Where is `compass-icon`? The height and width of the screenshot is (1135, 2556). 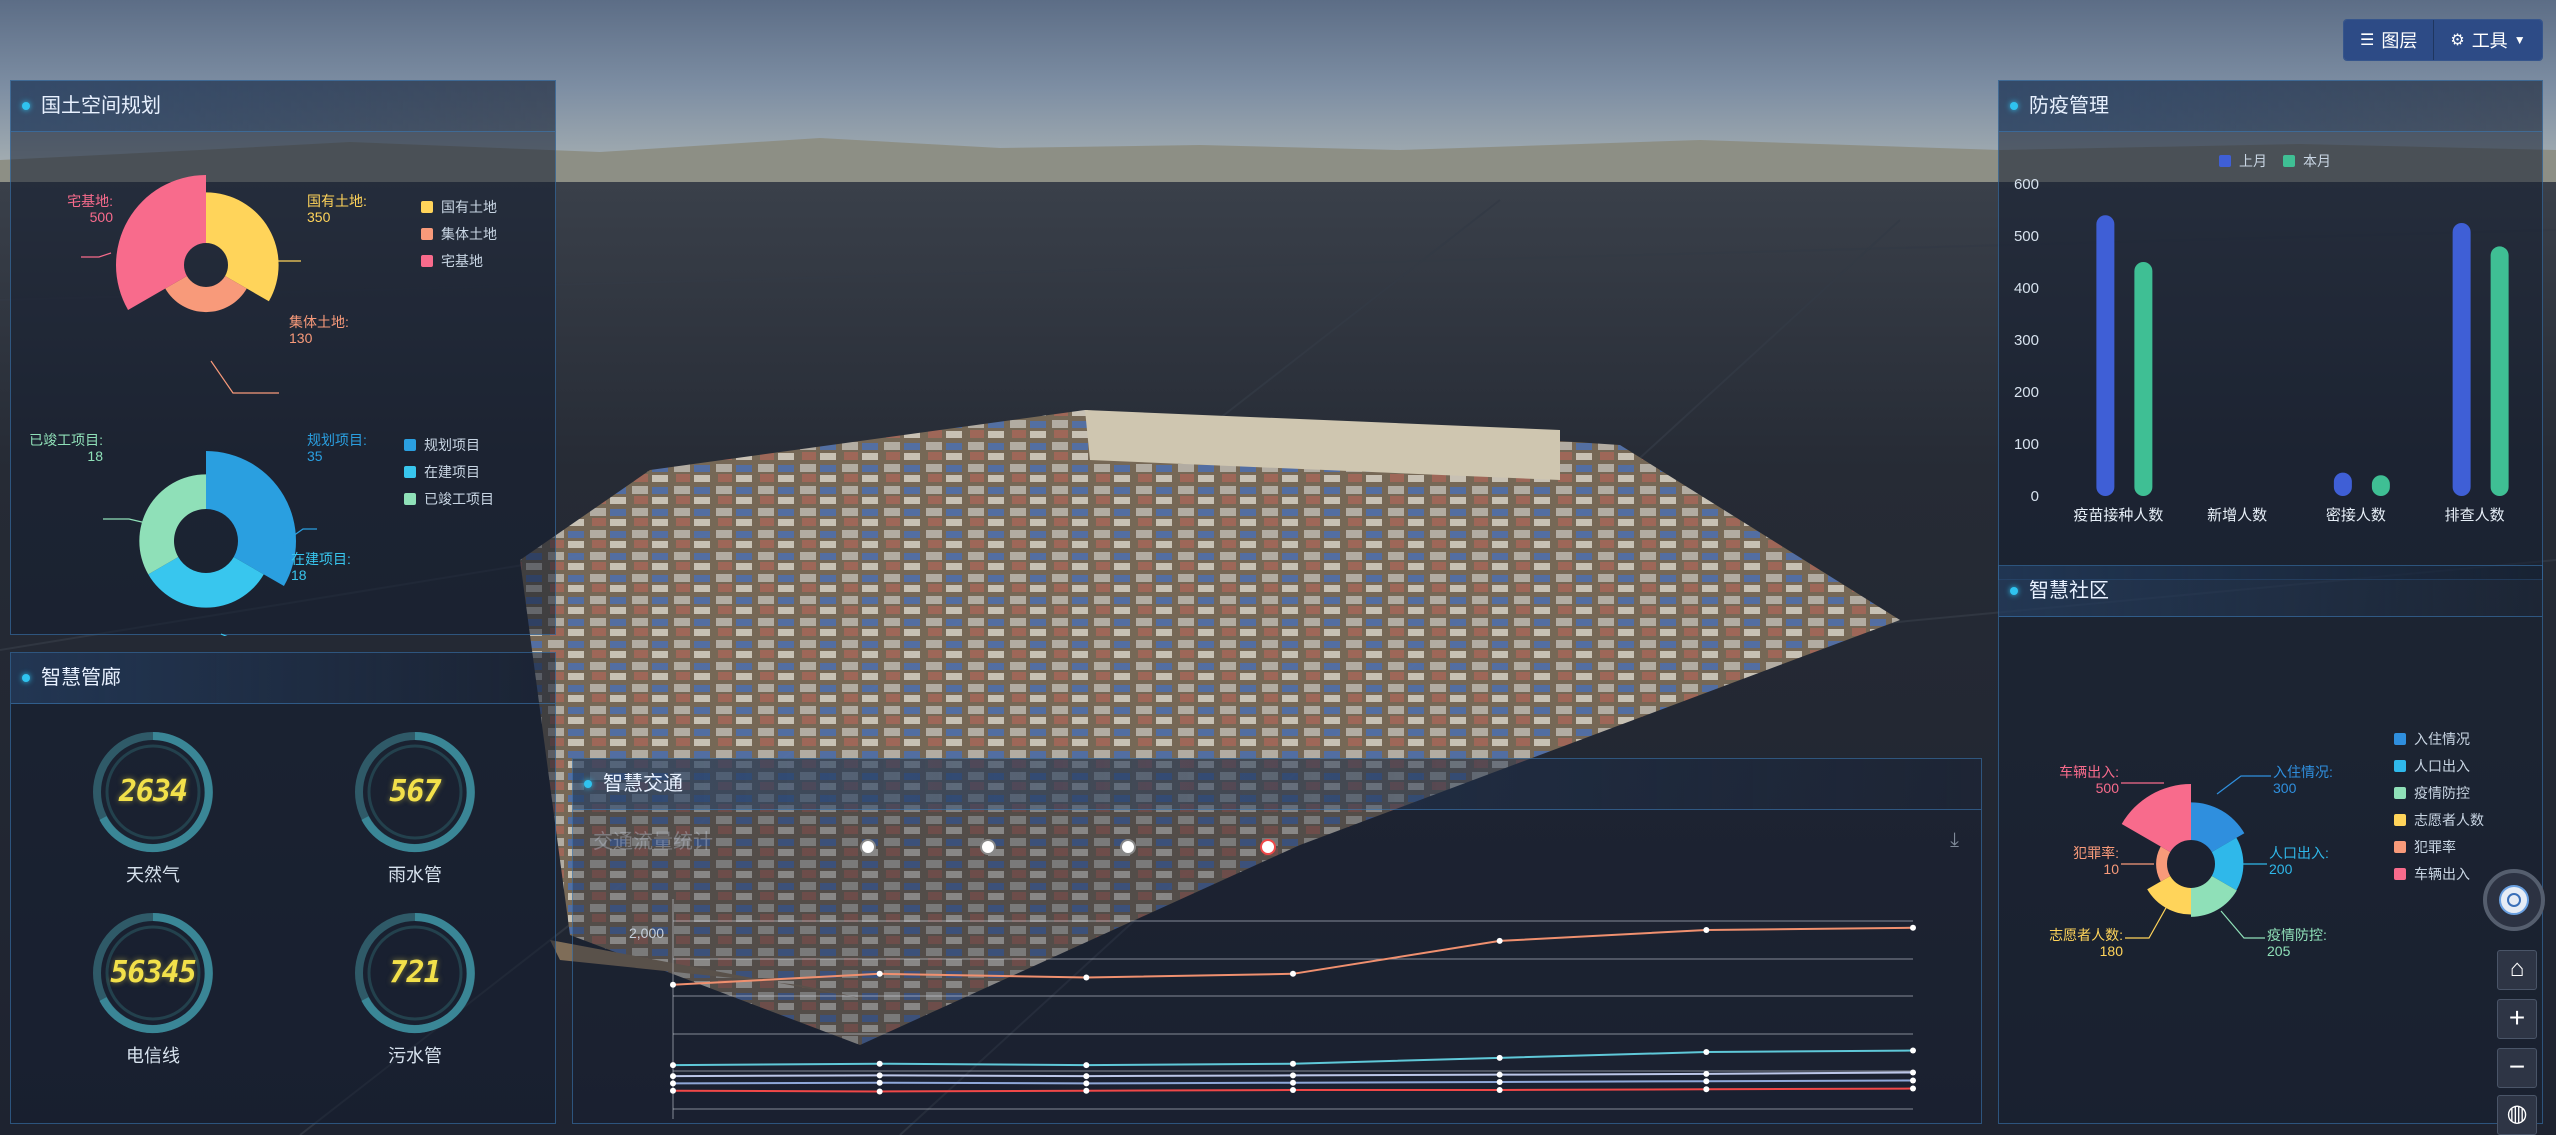
compass-icon is located at coordinates (2514, 900).